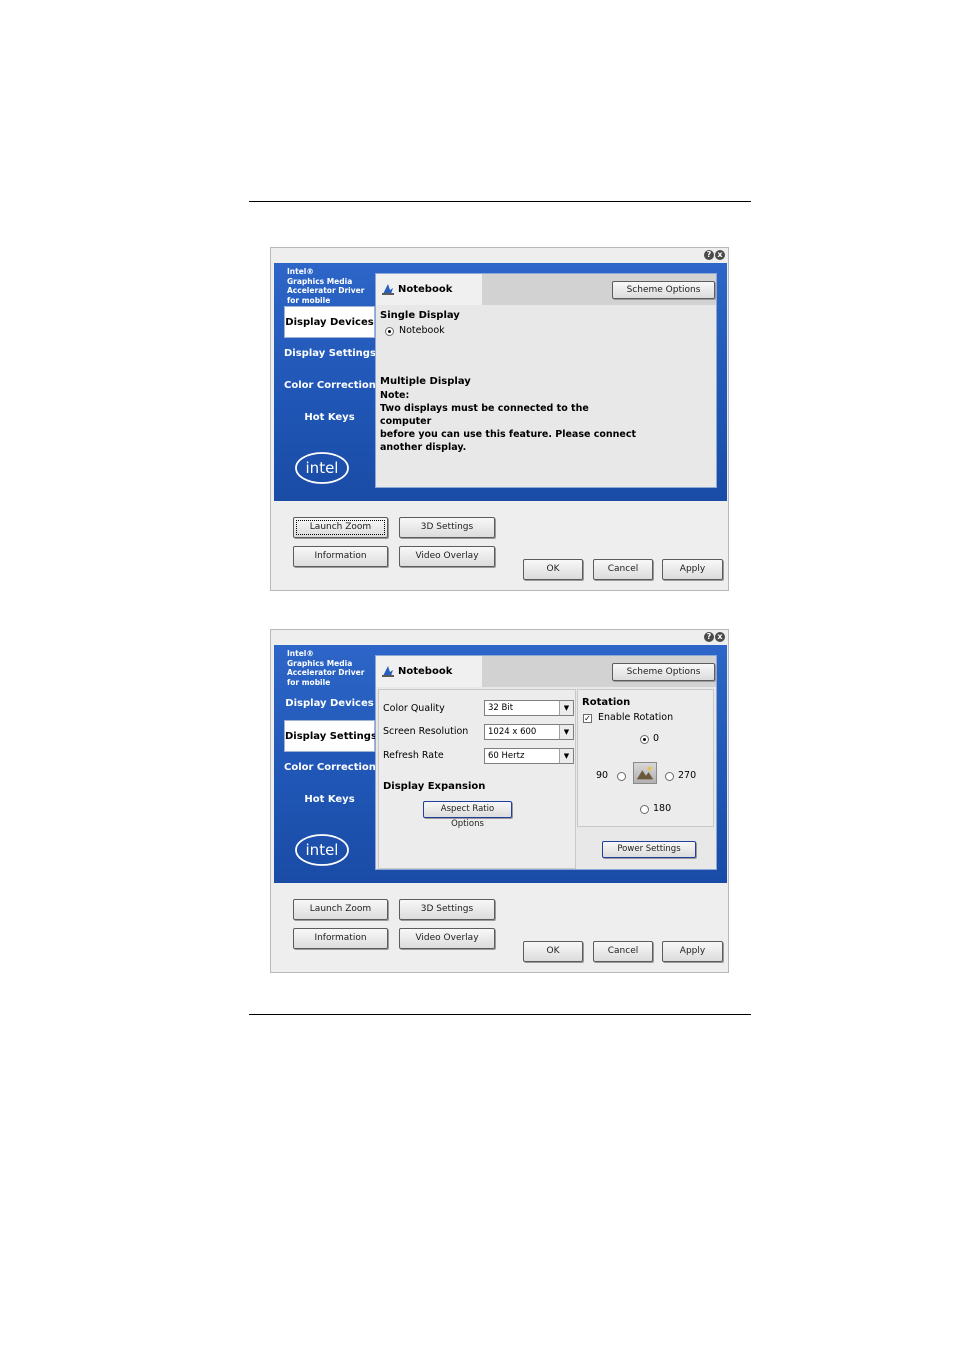 Image resolution: width=954 pixels, height=1350 pixels. Describe the element at coordinates (413, 755) in the screenshot. I see `refresh-rate-label: Refresh Rate` at that location.